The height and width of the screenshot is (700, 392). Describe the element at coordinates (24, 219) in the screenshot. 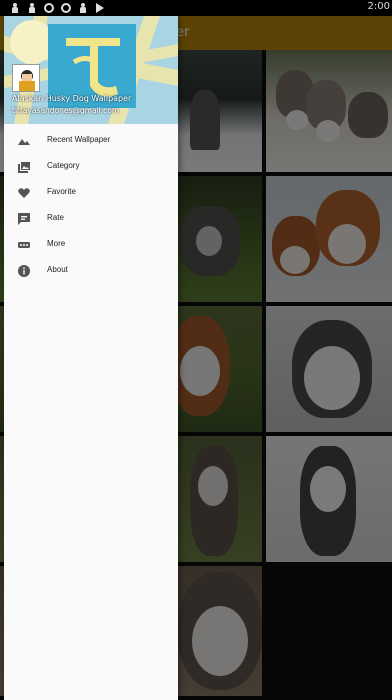

I see `rate-review-icon` at that location.